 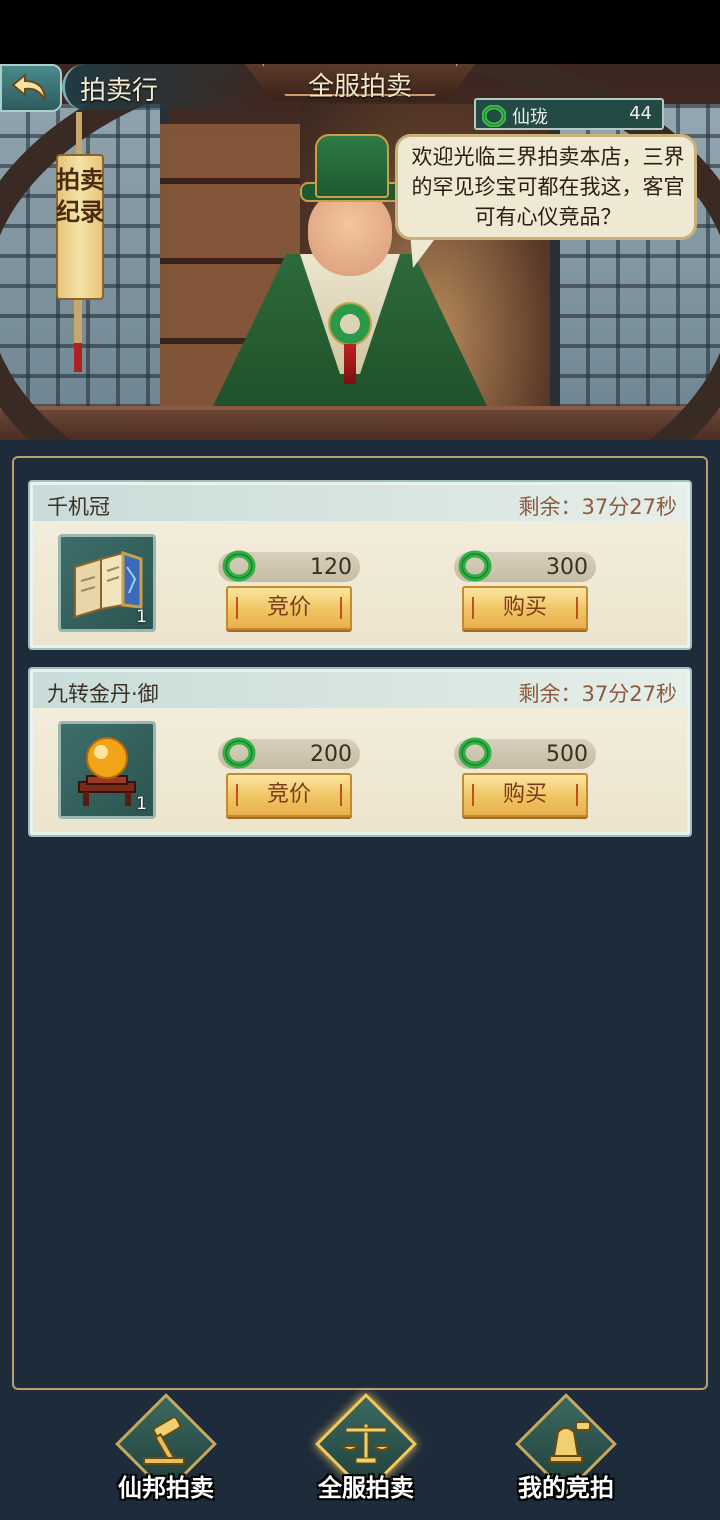 What do you see at coordinates (360, 503) in the screenshot?
I see `card-header: 千机冠 剩余：37分27秒` at bounding box center [360, 503].